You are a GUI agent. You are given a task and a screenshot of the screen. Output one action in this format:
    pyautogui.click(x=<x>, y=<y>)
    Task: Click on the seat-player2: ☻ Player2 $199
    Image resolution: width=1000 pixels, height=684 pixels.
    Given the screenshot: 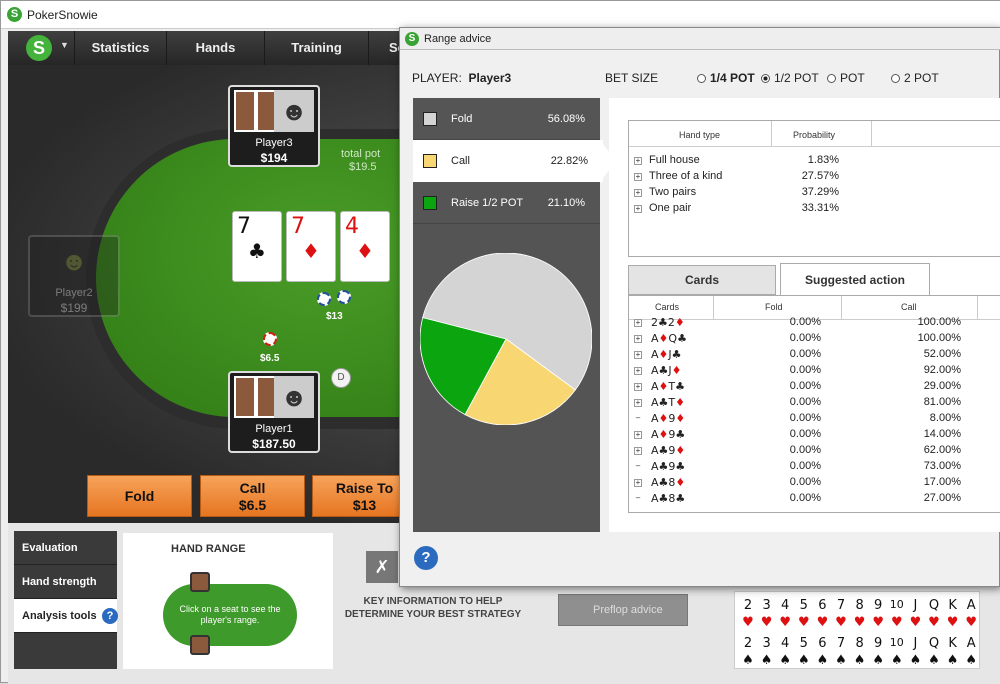 What is the action you would take?
    pyautogui.click(x=74, y=276)
    